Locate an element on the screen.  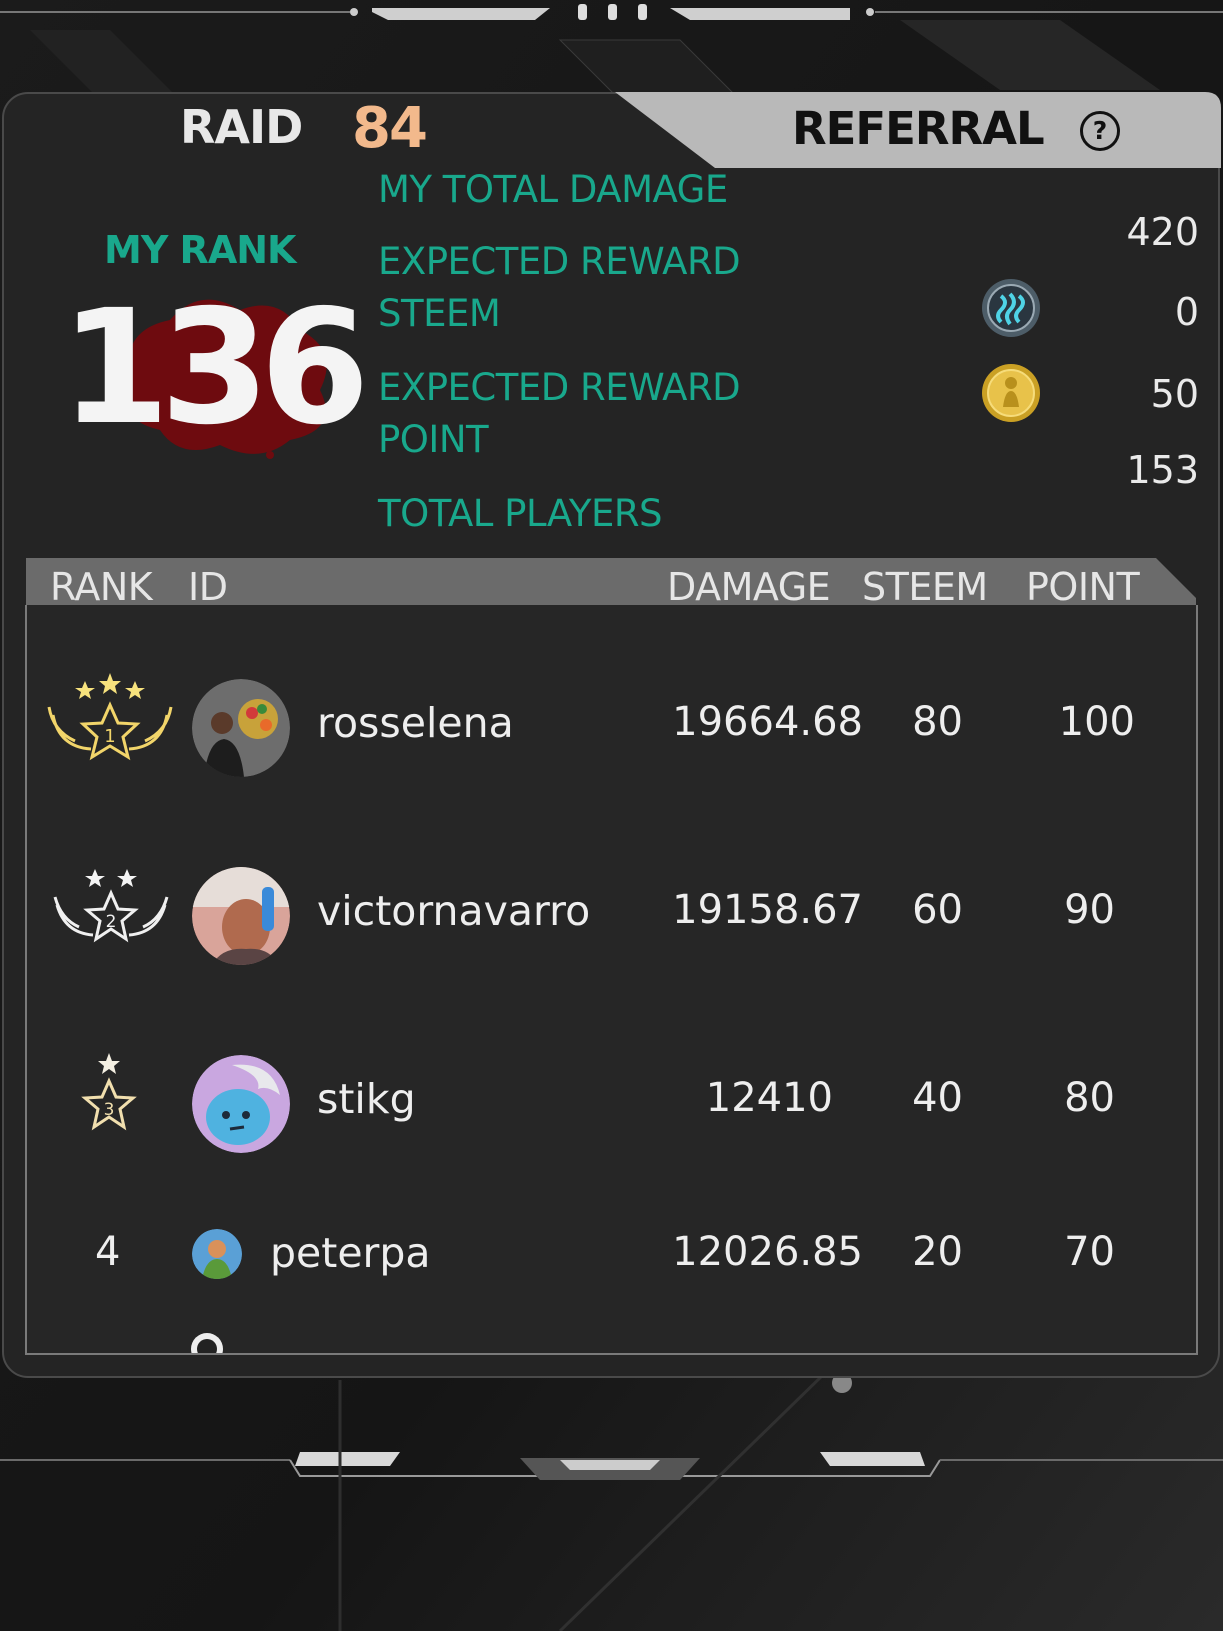
total-players-label: TOTAL PLAYERS is located at coordinates (520, 513).